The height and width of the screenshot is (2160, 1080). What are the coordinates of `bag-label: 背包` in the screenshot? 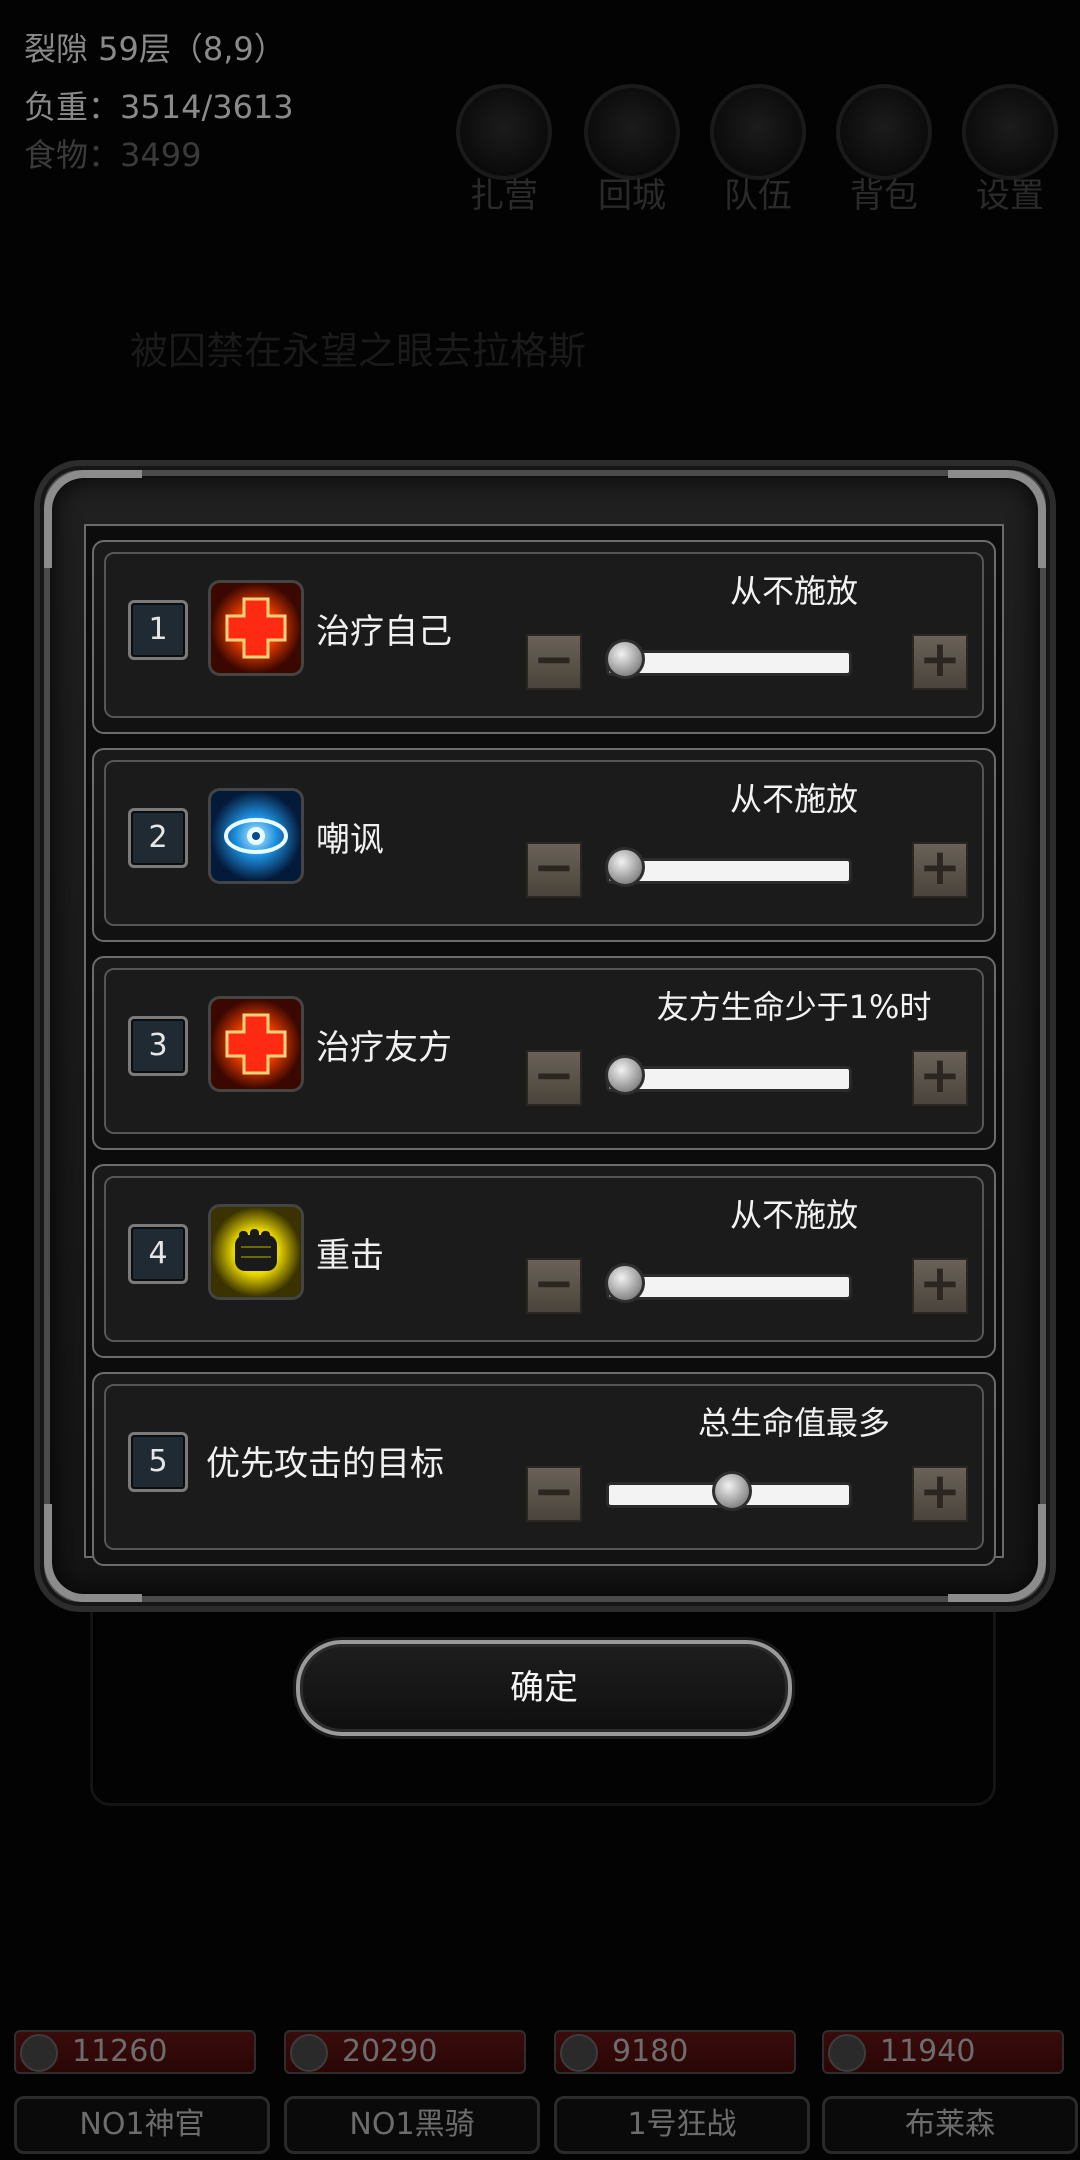 It's located at (884, 196).